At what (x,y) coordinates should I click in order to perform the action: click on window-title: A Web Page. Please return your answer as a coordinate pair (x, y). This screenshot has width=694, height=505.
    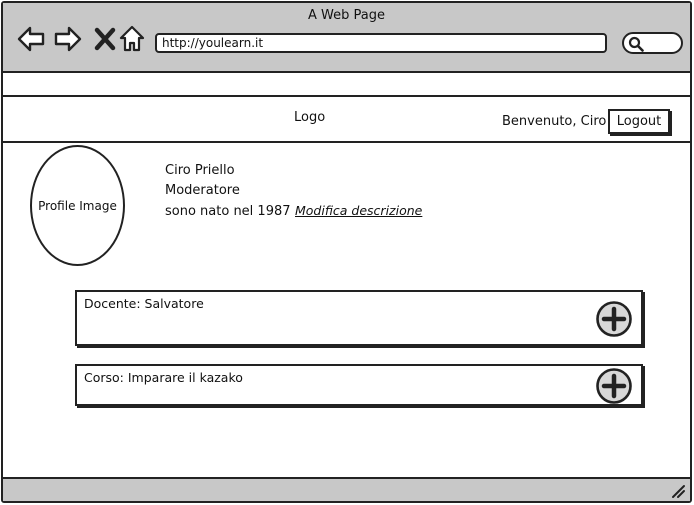
    Looking at the image, I should click on (346, 15).